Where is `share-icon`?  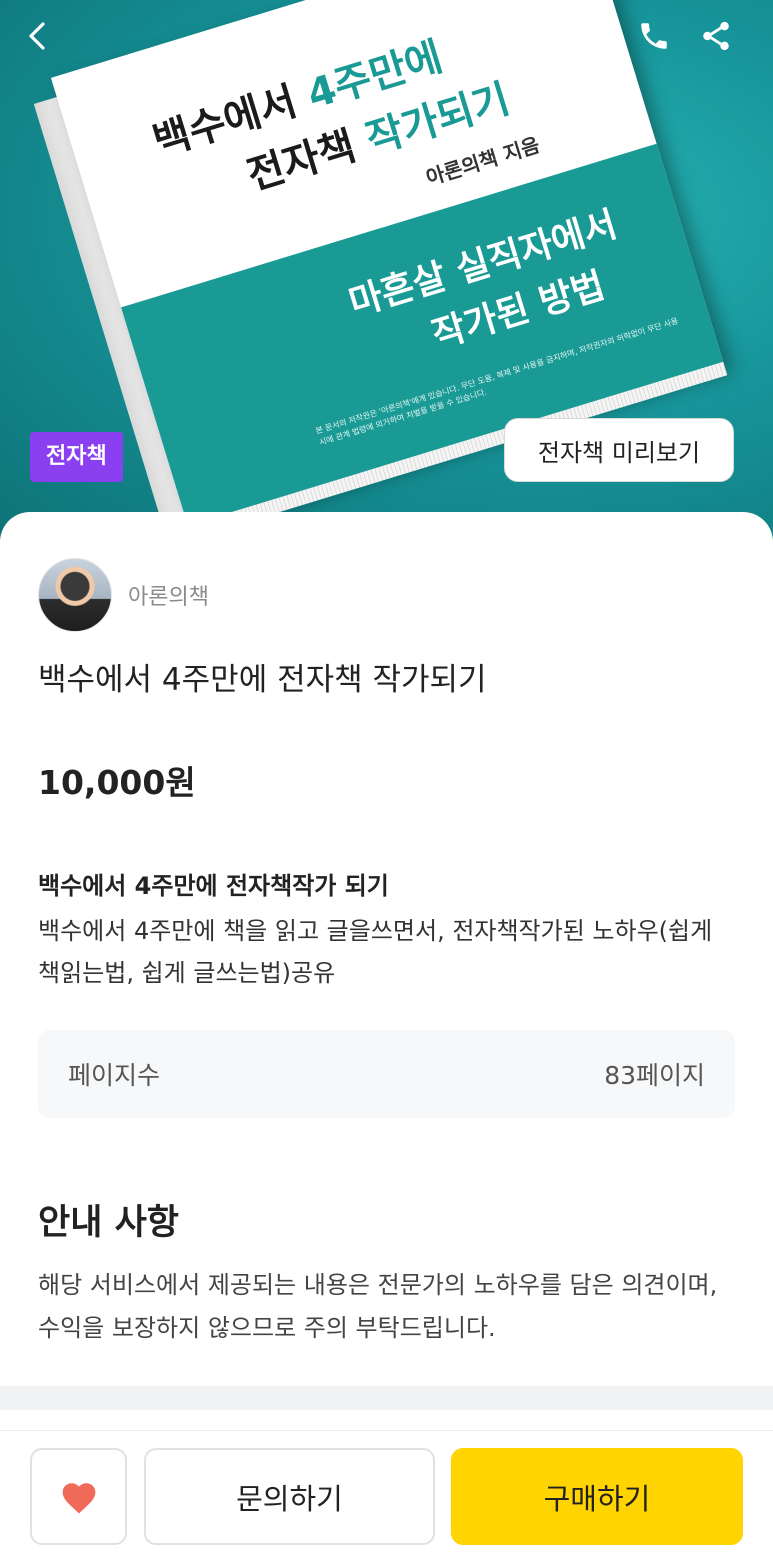
share-icon is located at coordinates (716, 36).